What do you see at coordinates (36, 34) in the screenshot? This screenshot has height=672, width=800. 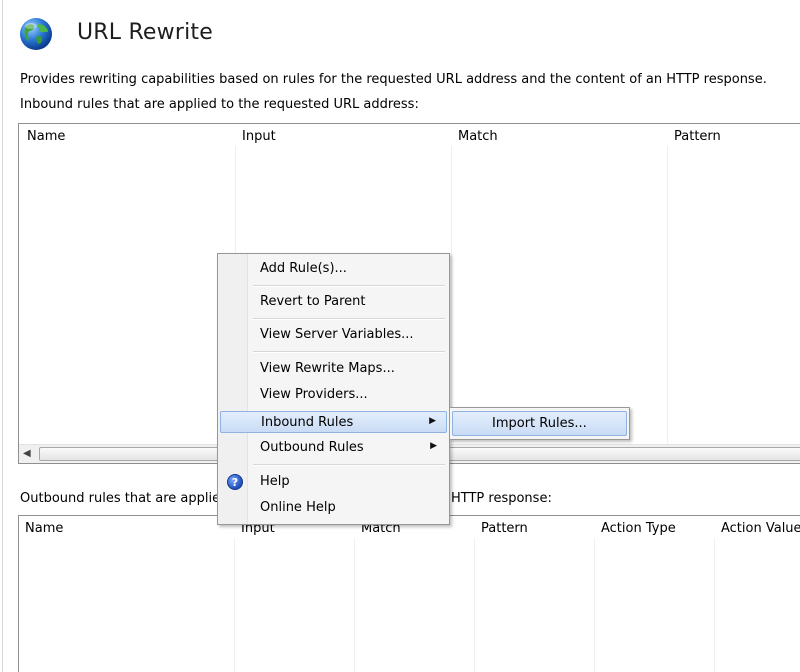 I see `globe-icon` at bounding box center [36, 34].